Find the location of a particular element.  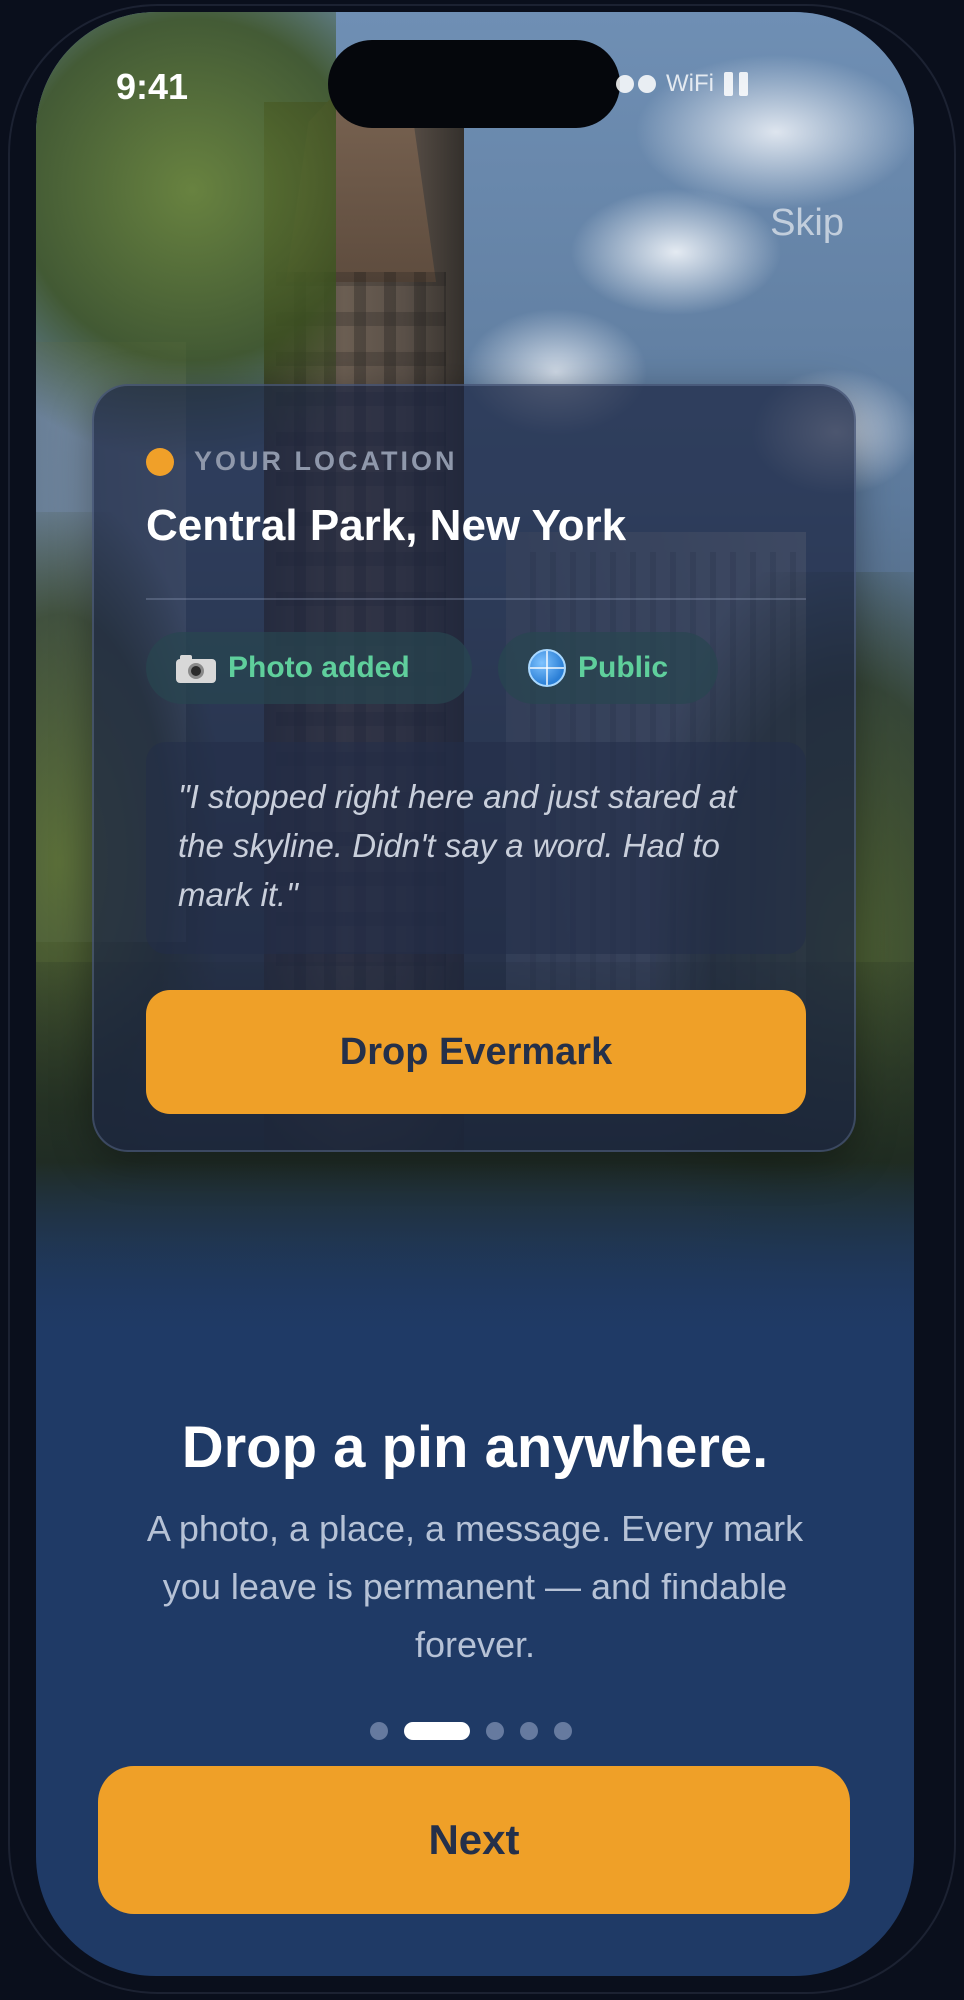

page-indicator is located at coordinates (471, 1731).